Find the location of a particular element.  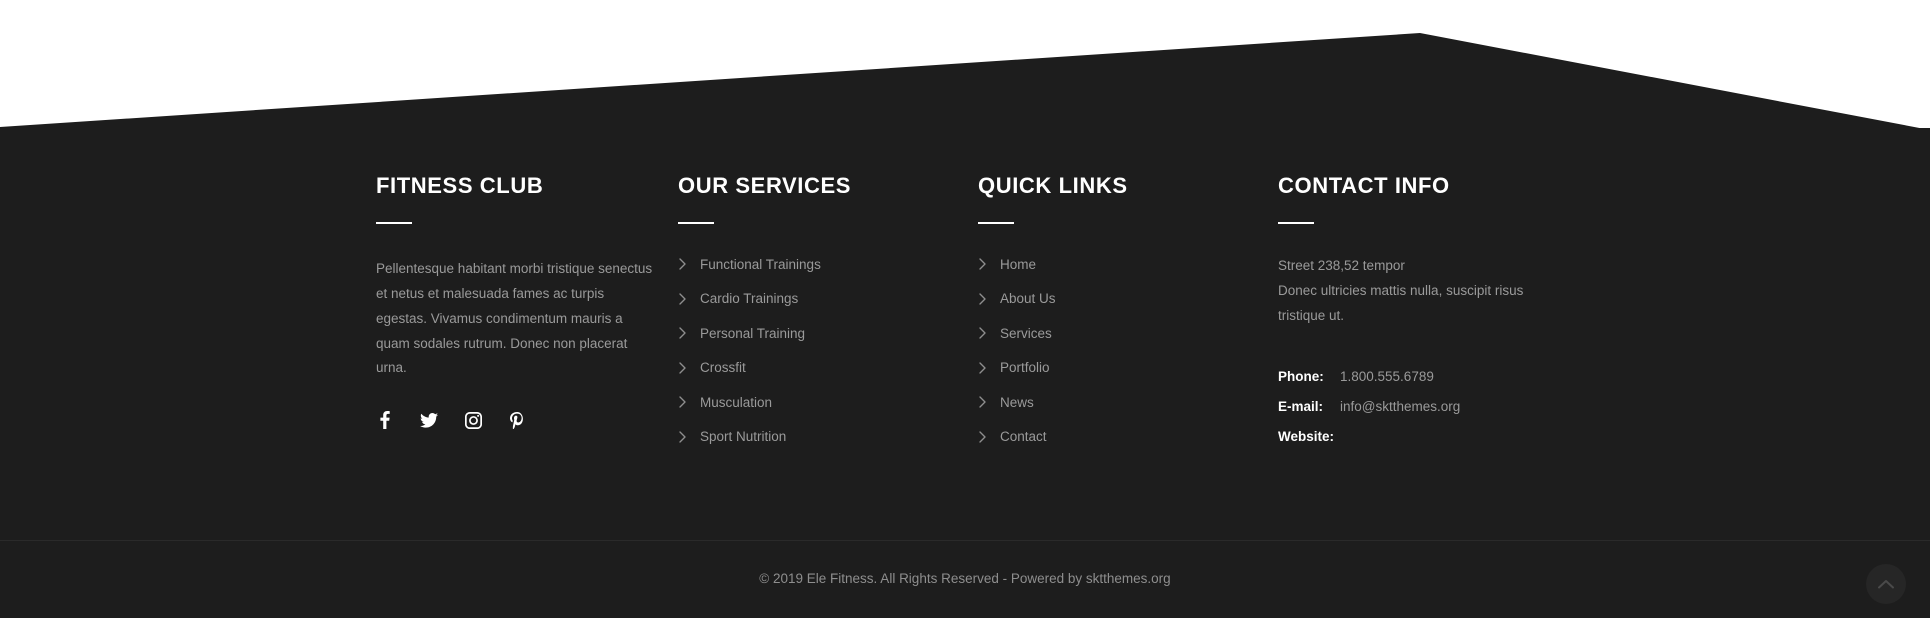

twitter-icon is located at coordinates (429, 420).